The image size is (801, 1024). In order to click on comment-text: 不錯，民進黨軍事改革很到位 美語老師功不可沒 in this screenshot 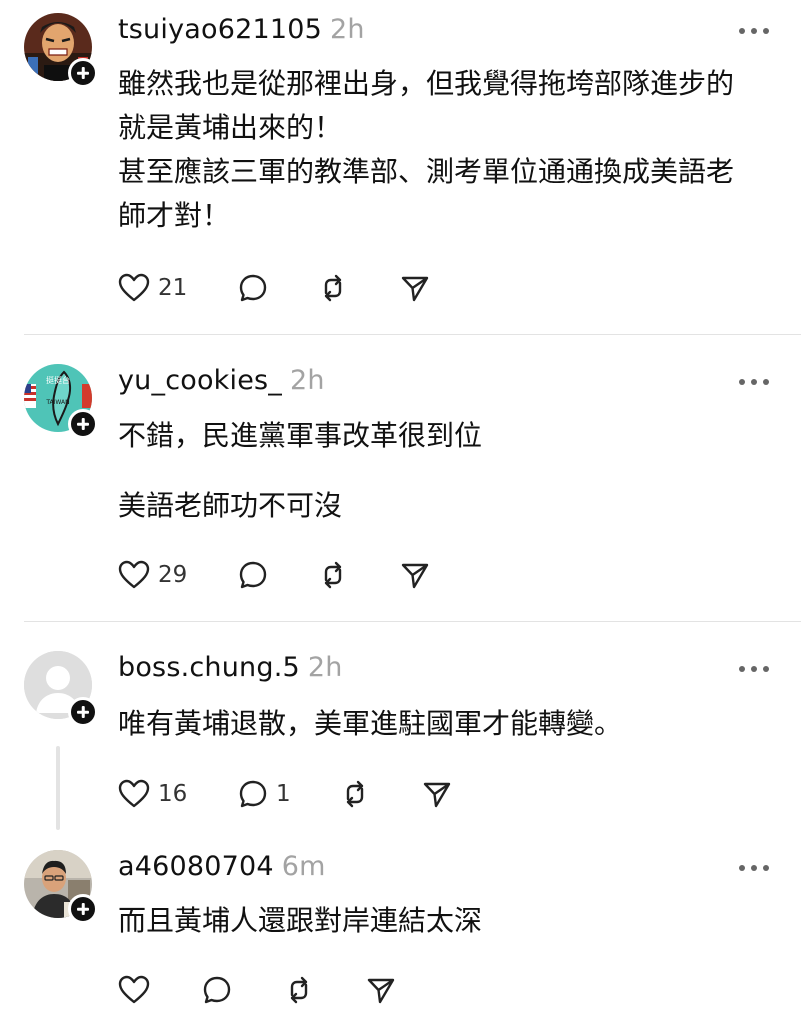, I will do `click(453, 471)`.